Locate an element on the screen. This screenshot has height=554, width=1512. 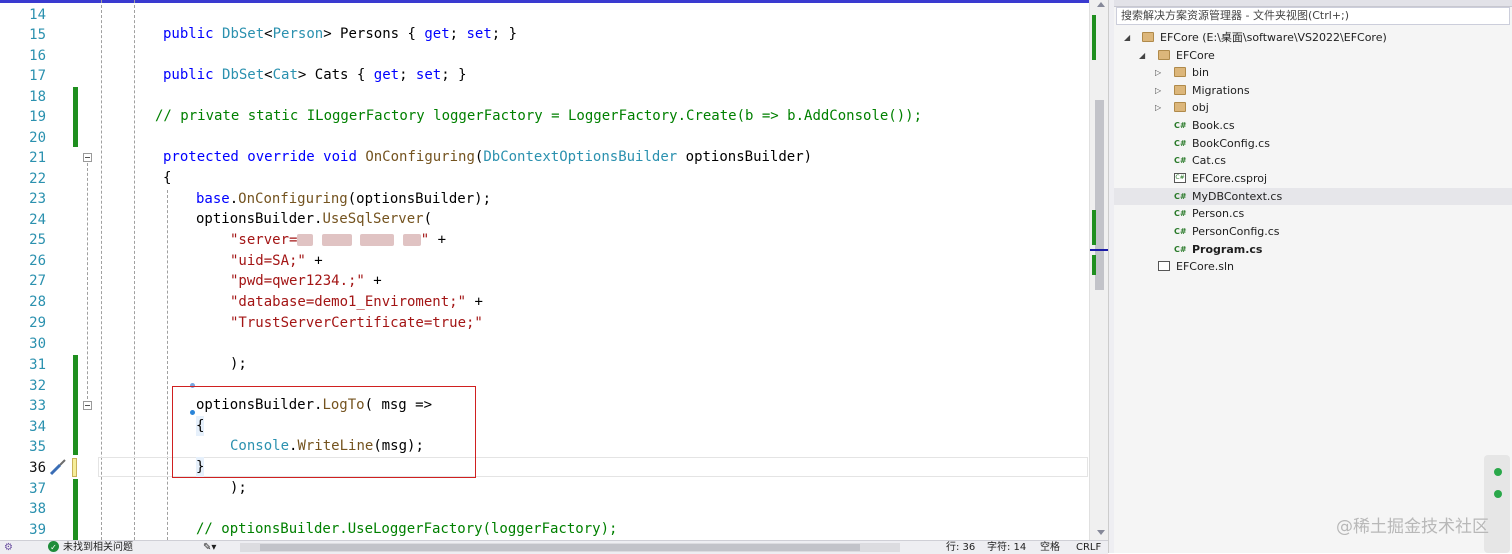
tree-item-label: BookConfig.cs is located at coordinates (1231, 143).